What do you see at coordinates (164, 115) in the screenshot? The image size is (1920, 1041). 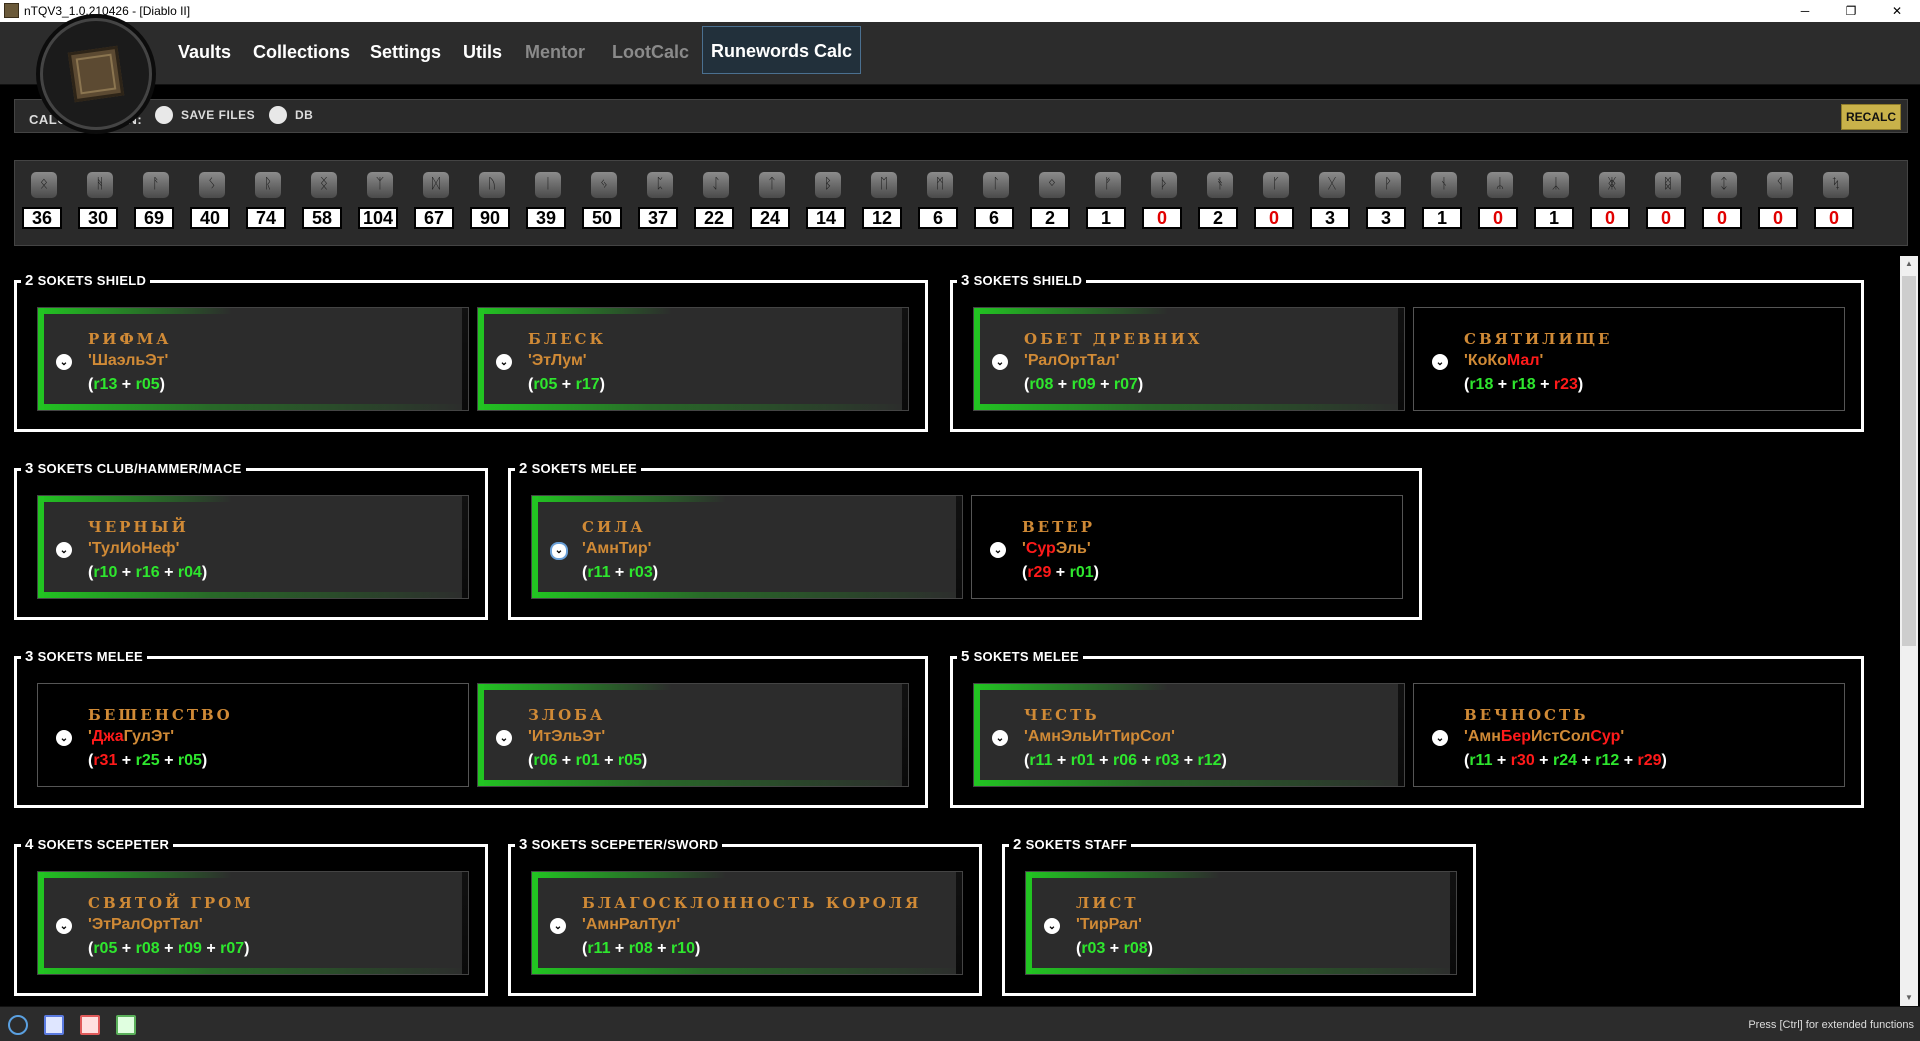 I see `save-files-radio` at bounding box center [164, 115].